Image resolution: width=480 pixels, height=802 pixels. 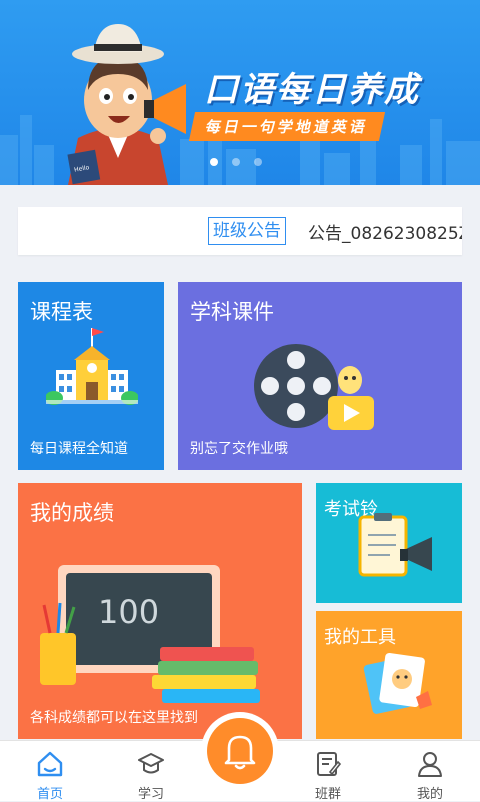 I want to click on schedule-title: 课程表, so click(x=61, y=312).